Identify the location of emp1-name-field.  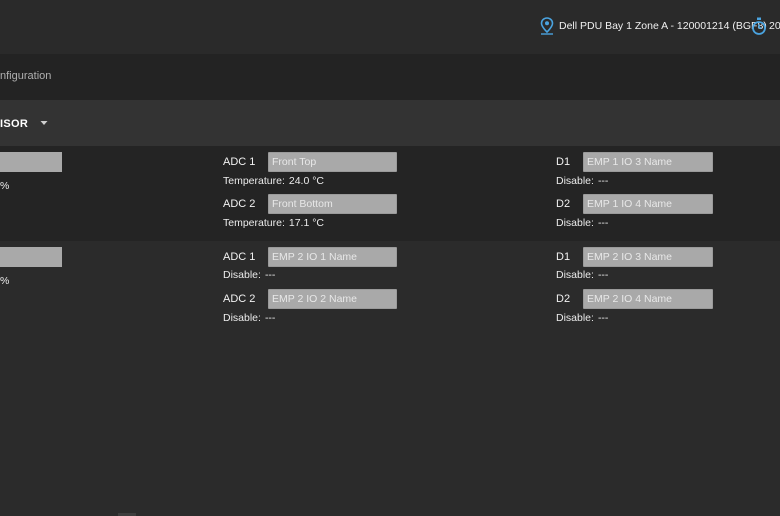
(31, 162).